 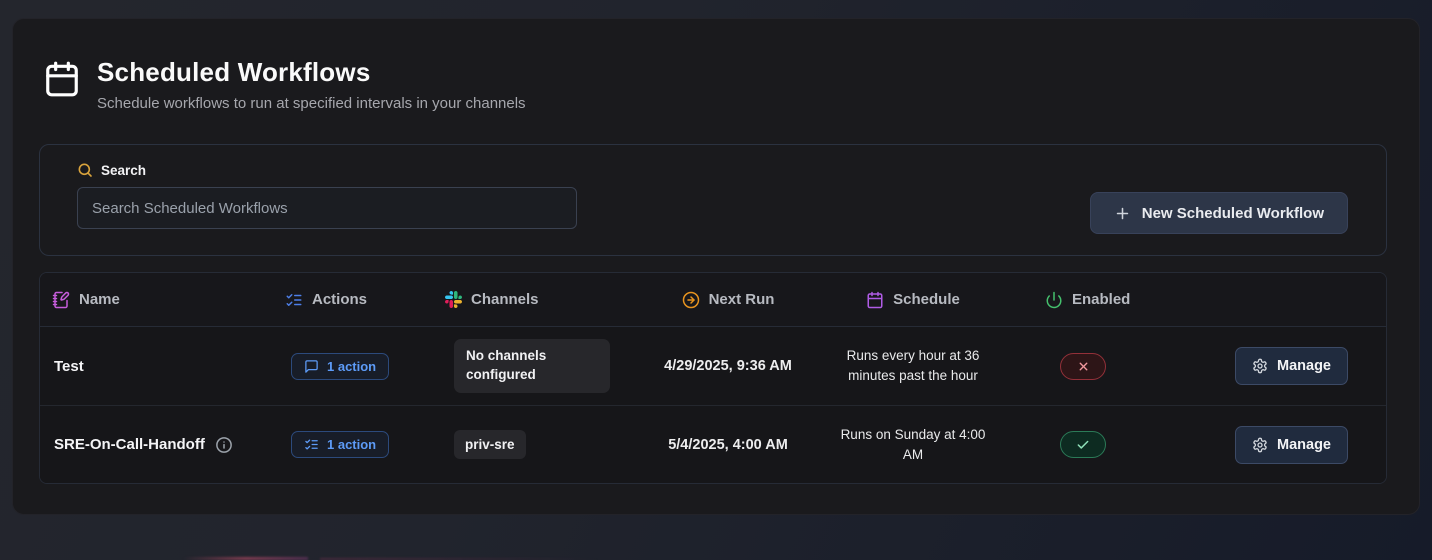 I want to click on column-label-next-run: Next Run, so click(x=741, y=299).